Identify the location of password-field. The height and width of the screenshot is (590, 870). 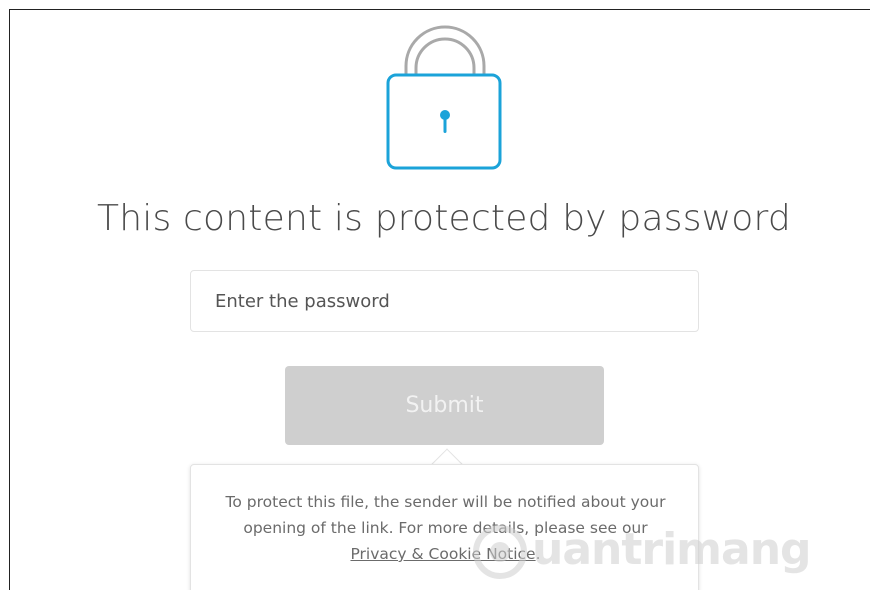
(444, 301).